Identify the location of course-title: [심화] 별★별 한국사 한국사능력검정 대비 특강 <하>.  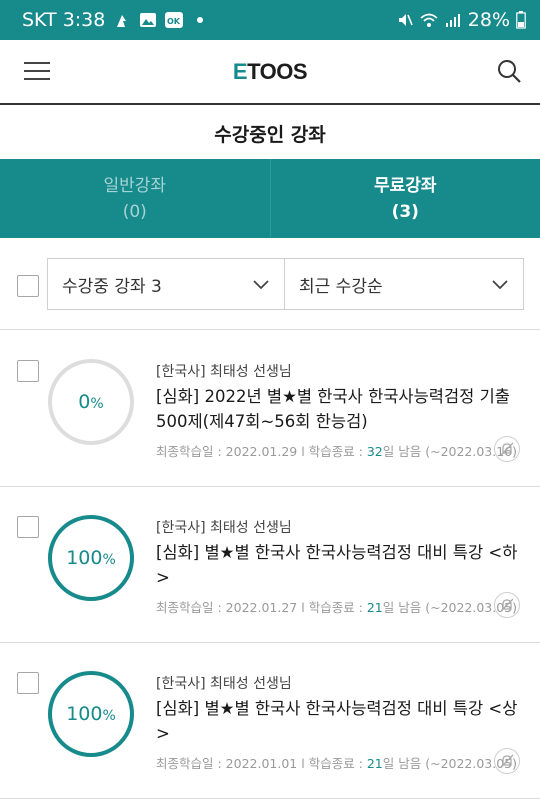
(338, 565).